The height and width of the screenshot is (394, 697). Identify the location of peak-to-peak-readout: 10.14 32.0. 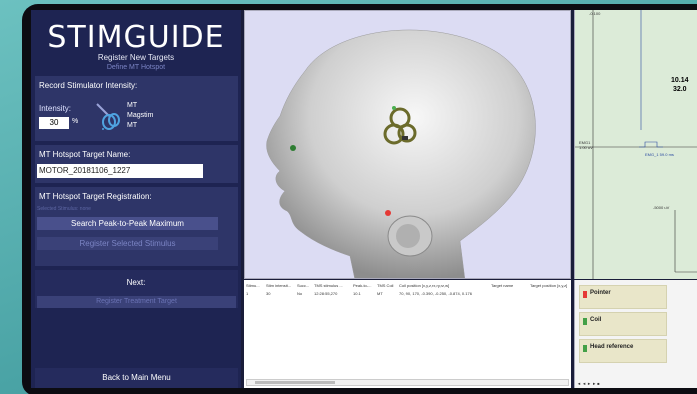
(680, 85).